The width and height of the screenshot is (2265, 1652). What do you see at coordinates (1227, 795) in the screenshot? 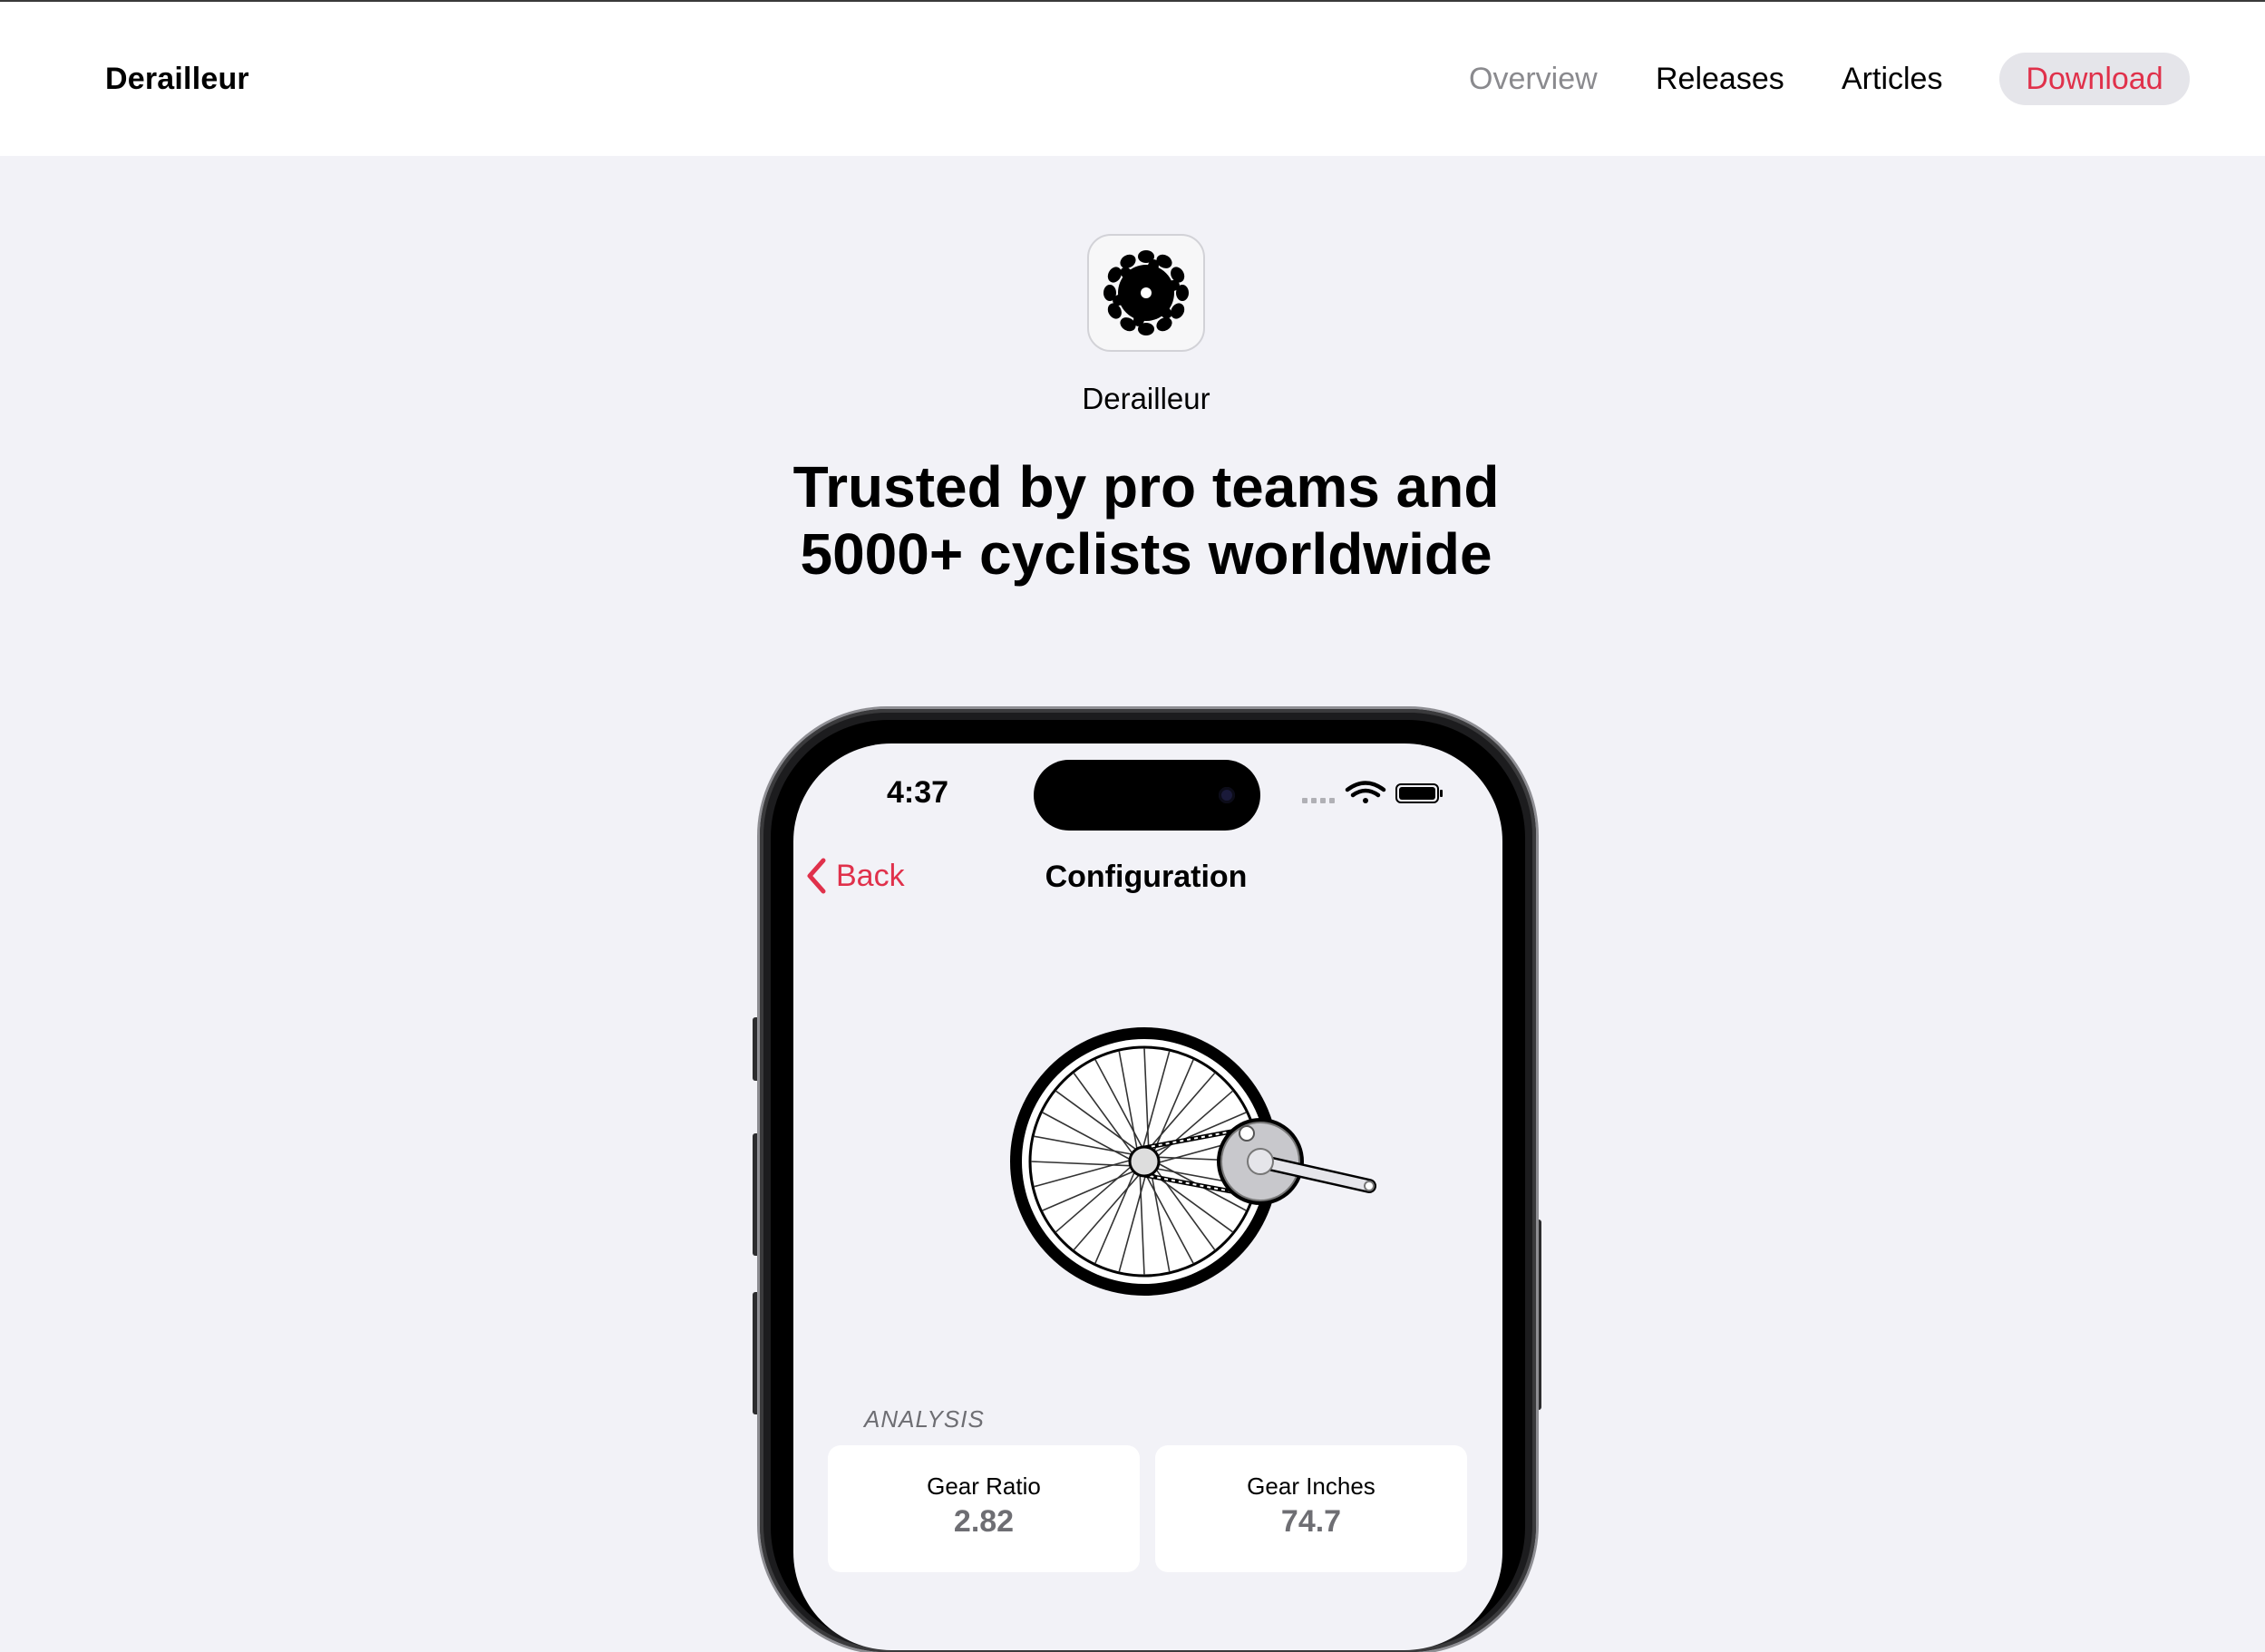
I see `front-camera` at bounding box center [1227, 795].